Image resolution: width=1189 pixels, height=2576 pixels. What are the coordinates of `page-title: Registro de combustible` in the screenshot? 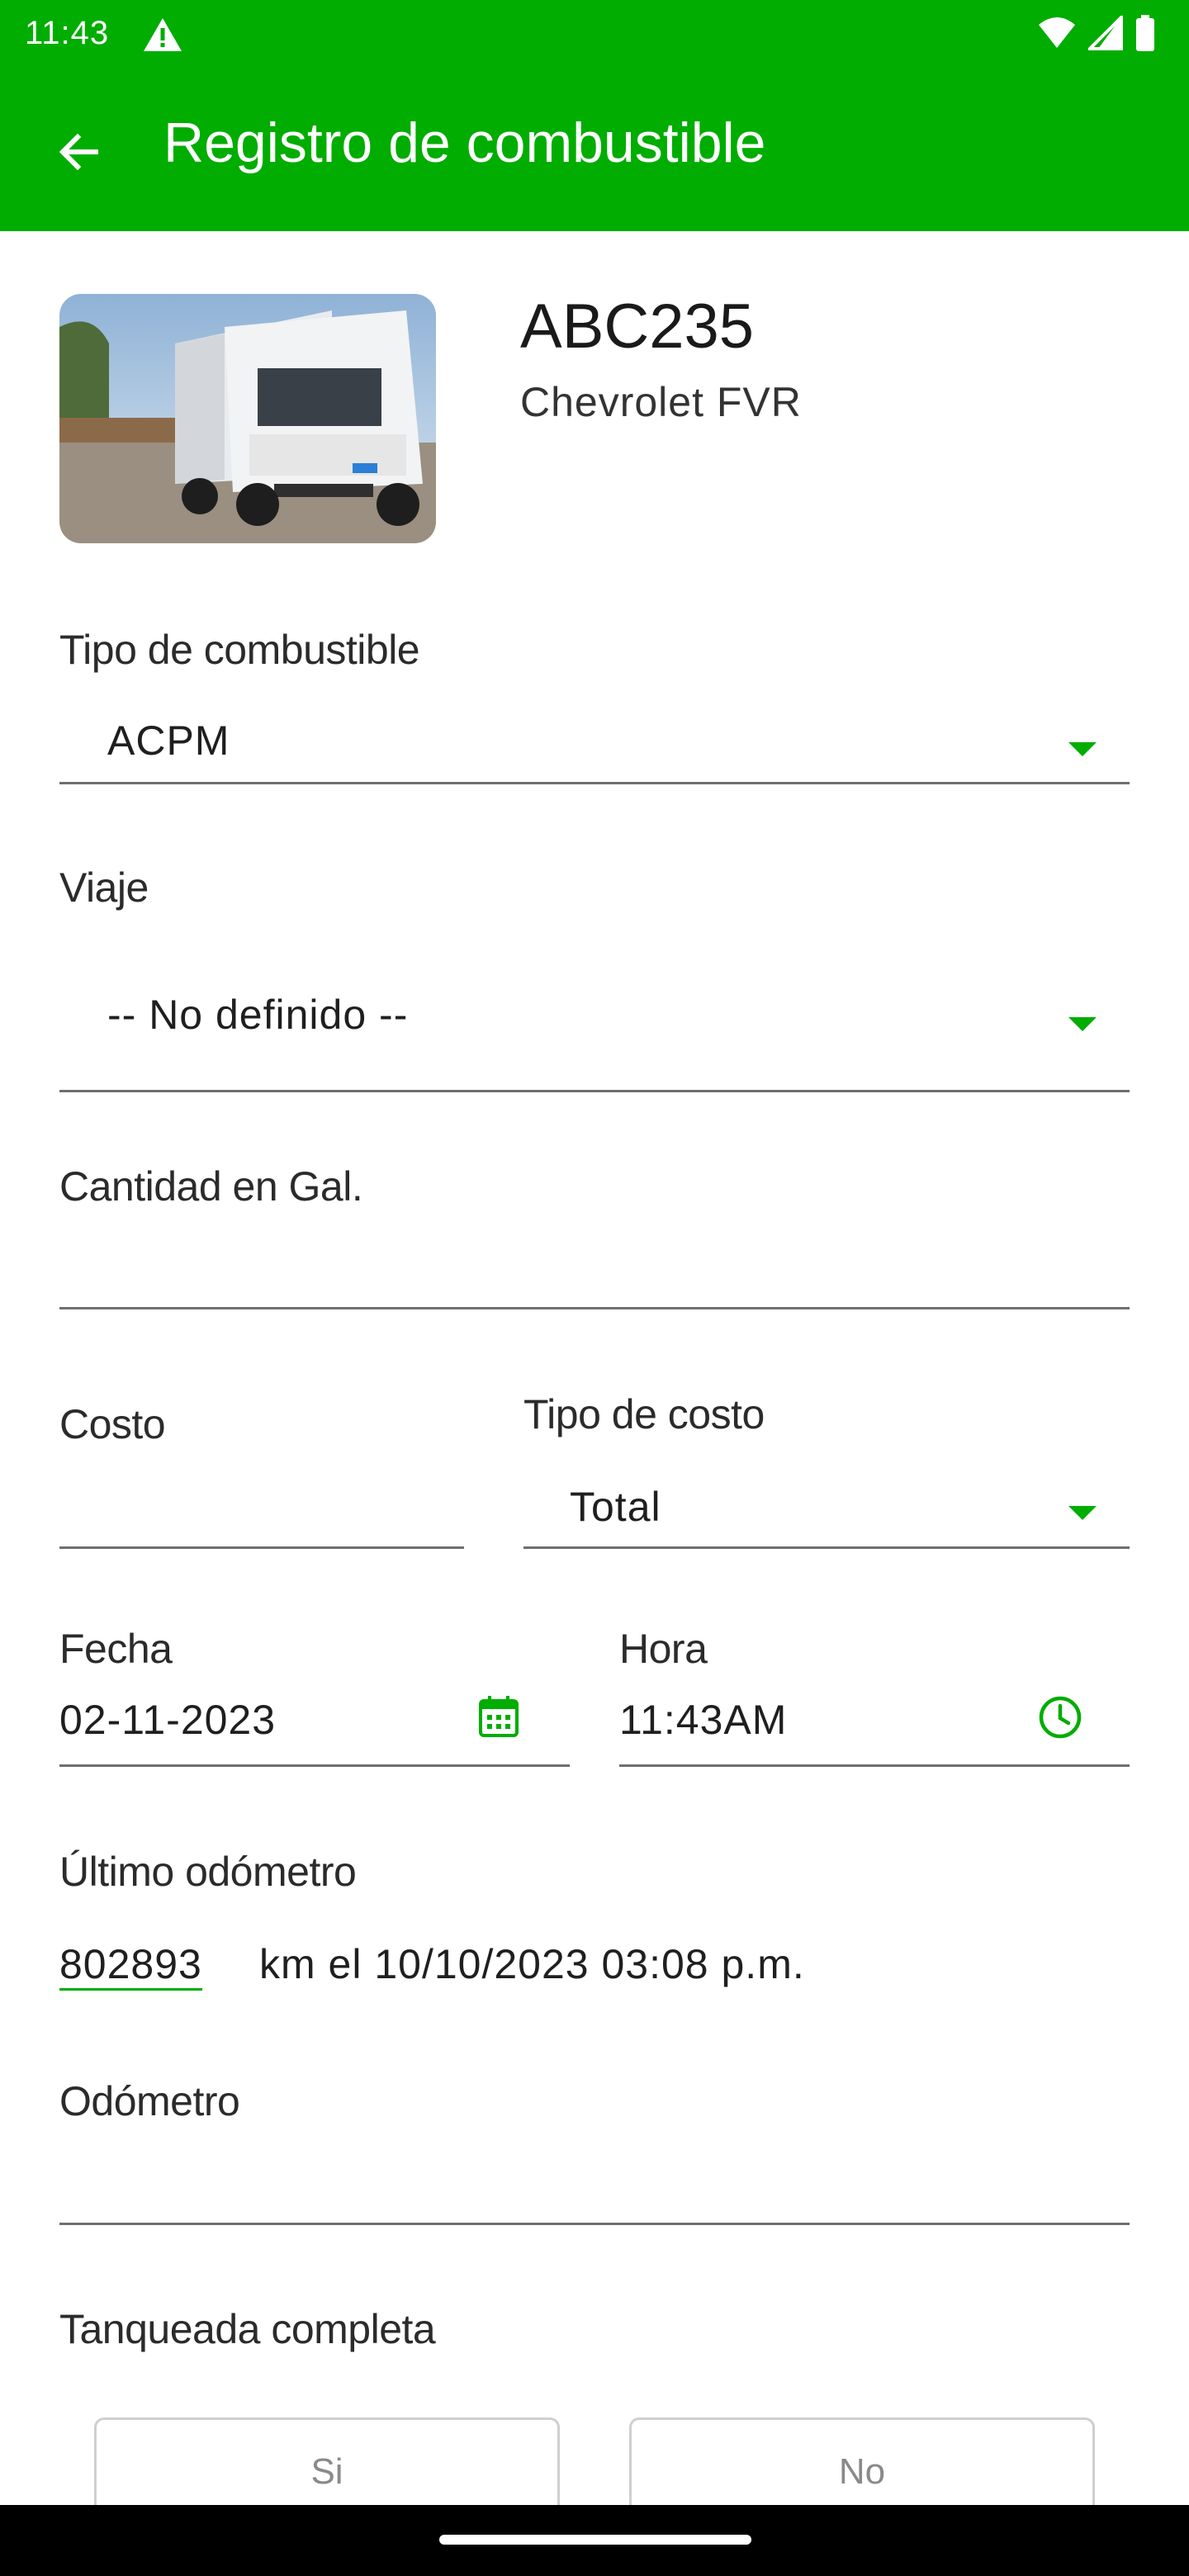 It's located at (464, 142).